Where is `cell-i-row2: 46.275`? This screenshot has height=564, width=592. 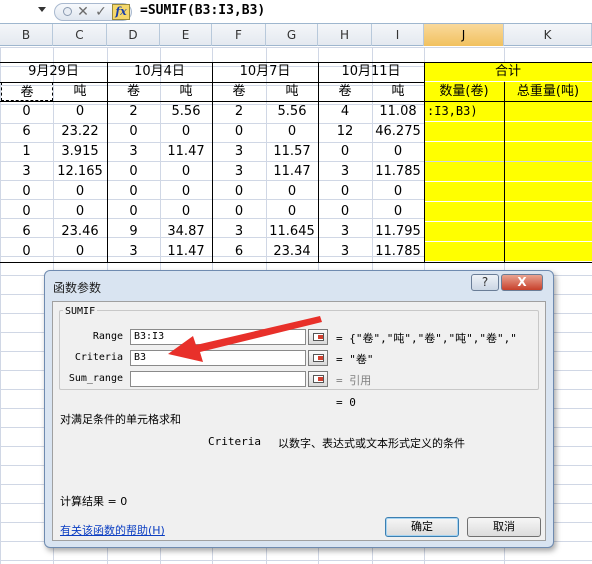 cell-i-row2: 46.275 is located at coordinates (398, 131).